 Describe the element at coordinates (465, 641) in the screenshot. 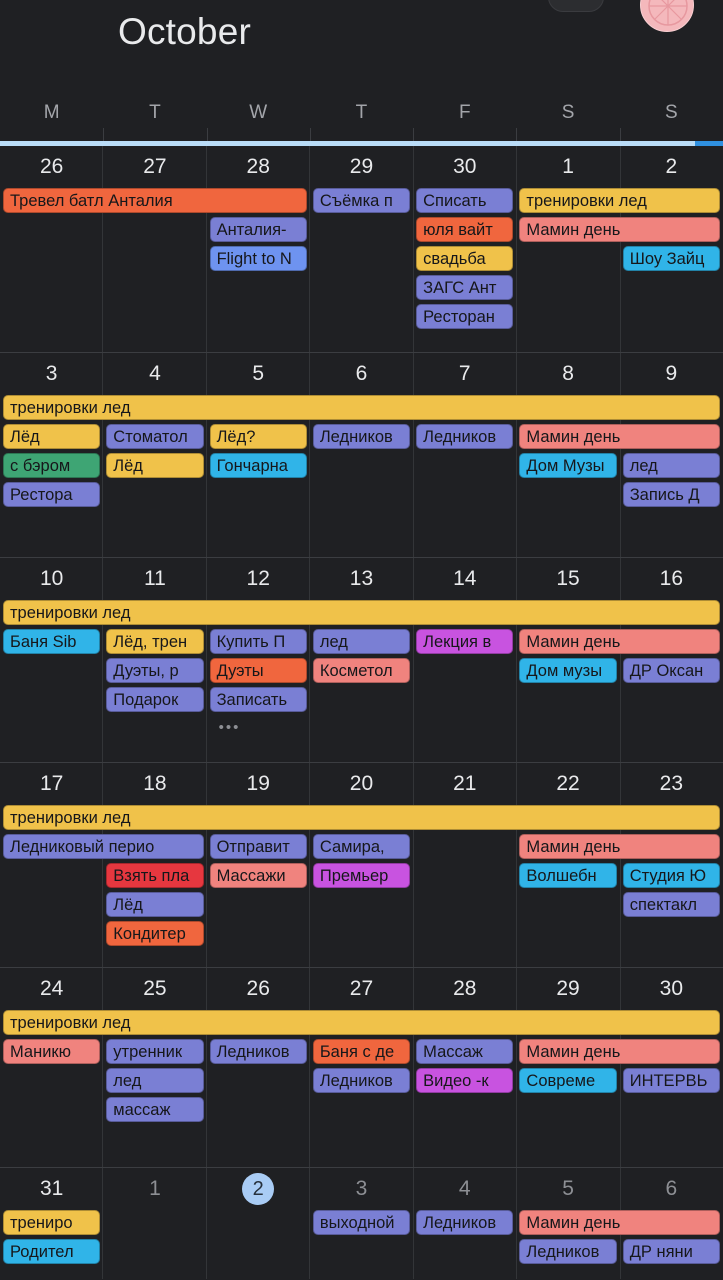

I see `calendar-event-chip: Лекция в` at that location.